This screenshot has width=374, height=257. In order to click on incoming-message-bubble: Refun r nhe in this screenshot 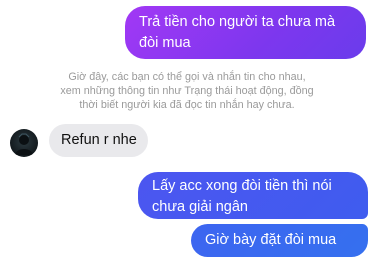, I will do `click(98, 140)`.